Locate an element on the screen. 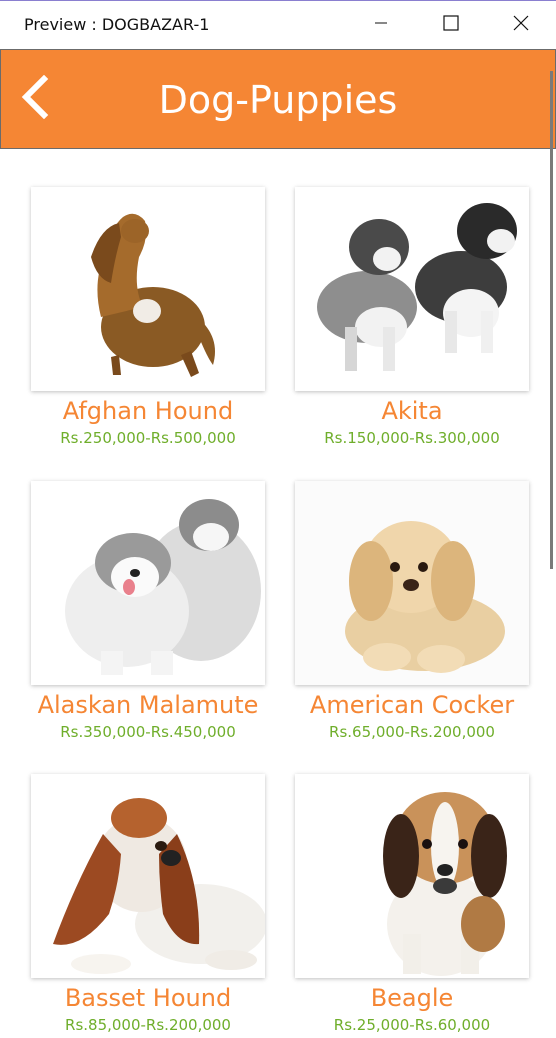  dog-price: Rs.65,000-Rs.200,000 is located at coordinates (412, 732).